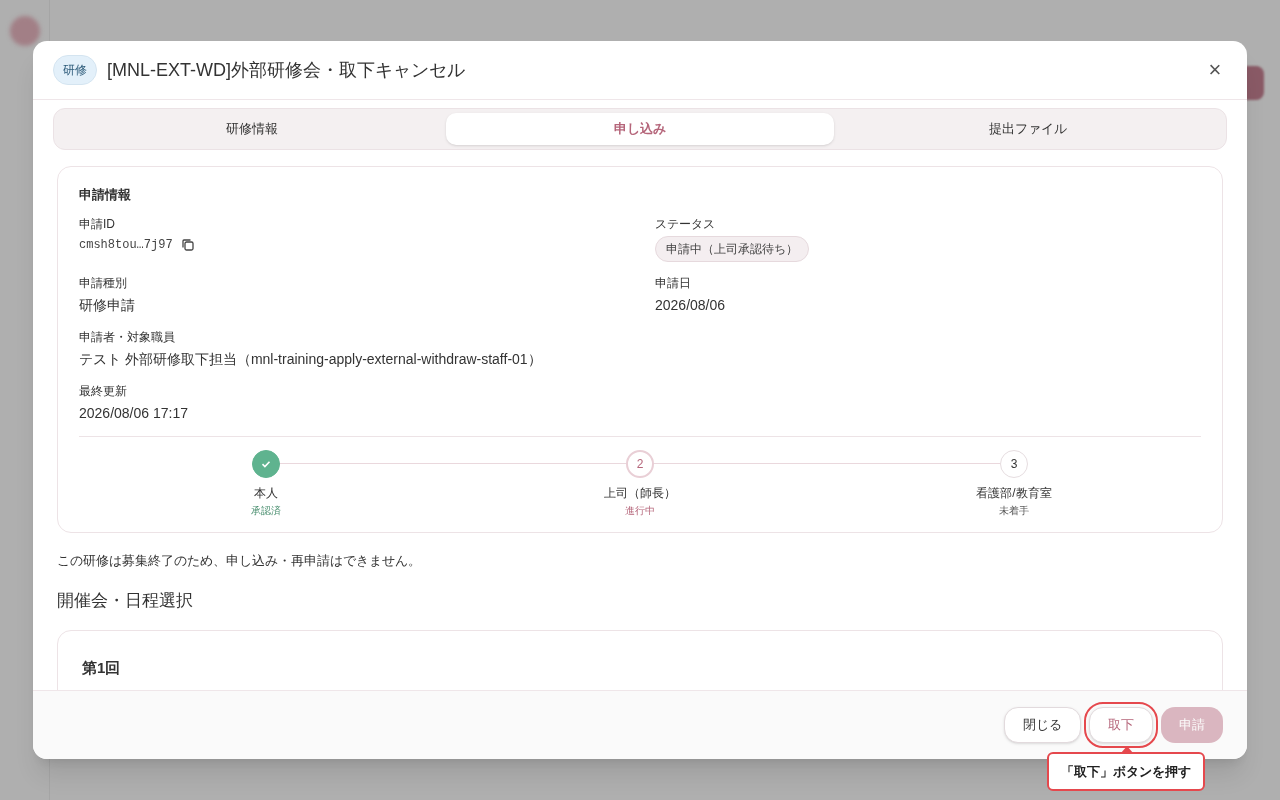 This screenshot has width=1280, height=800. What do you see at coordinates (75, 70) in the screenshot?
I see `category-badge: 研修` at bounding box center [75, 70].